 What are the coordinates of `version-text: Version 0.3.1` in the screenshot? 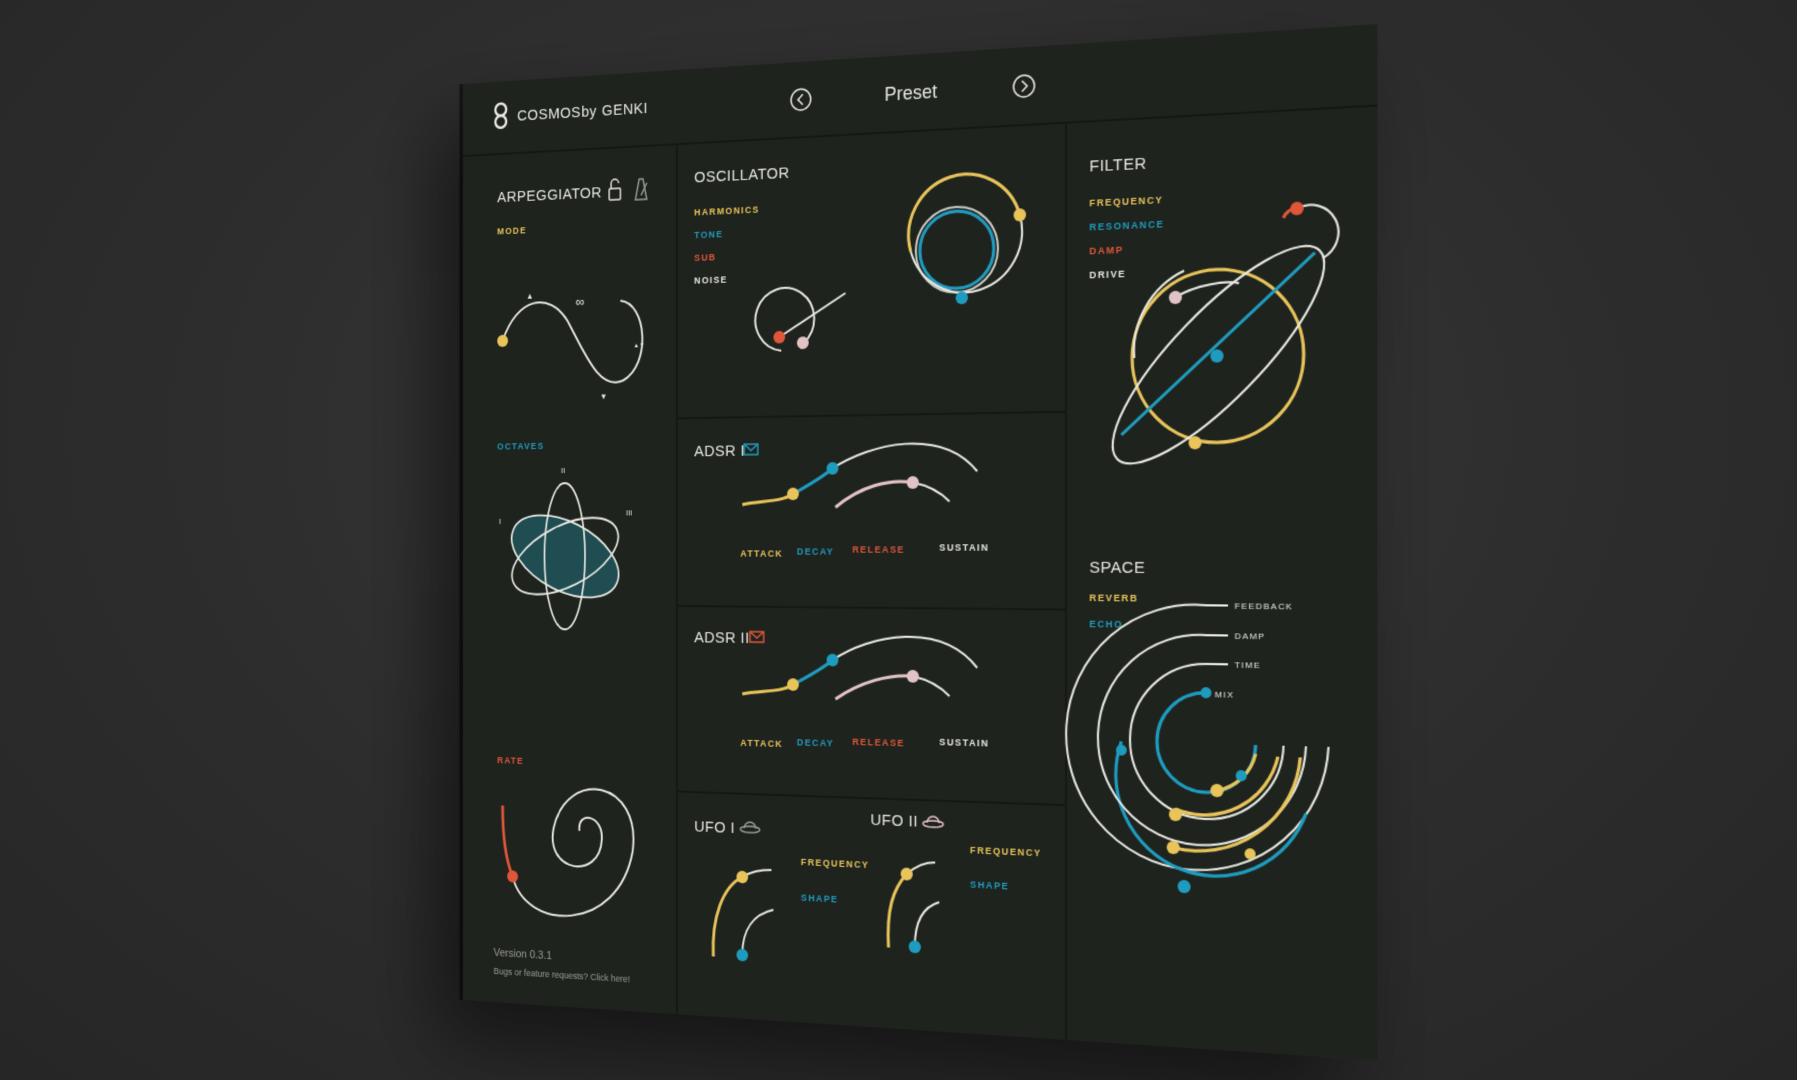 It's located at (523, 955).